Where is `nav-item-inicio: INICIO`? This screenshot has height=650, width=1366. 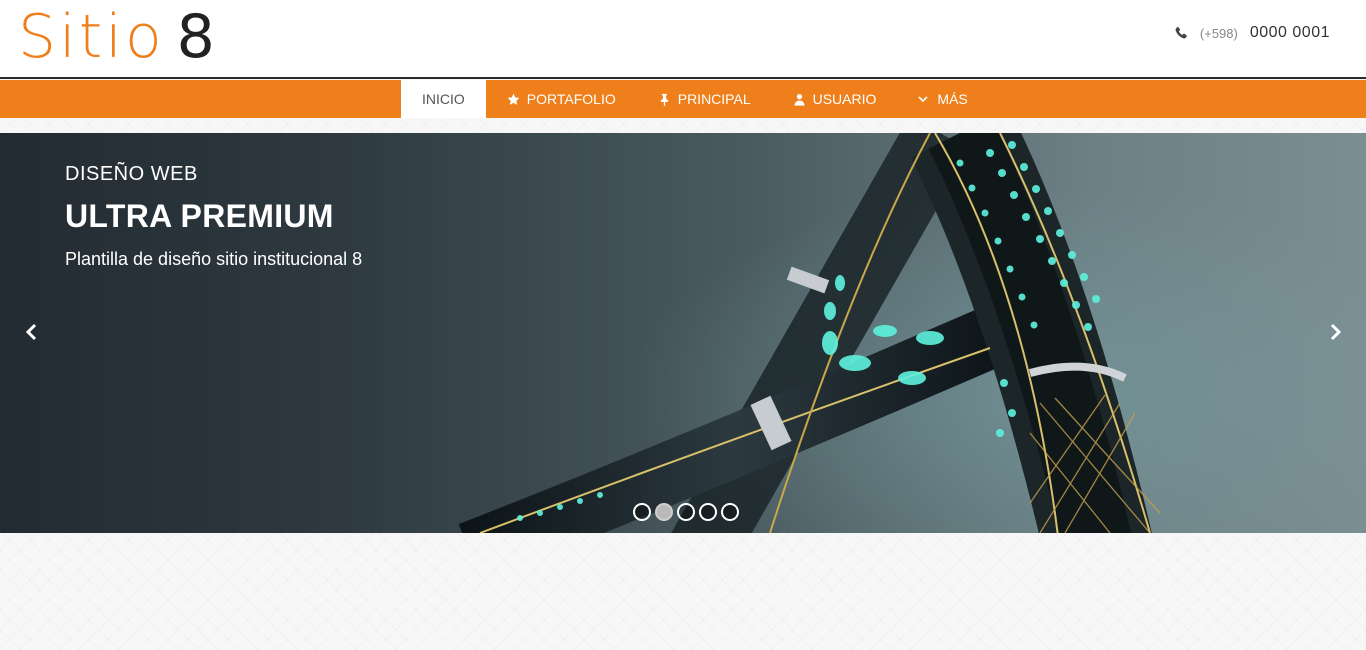
nav-item-inicio: INICIO is located at coordinates (443, 99).